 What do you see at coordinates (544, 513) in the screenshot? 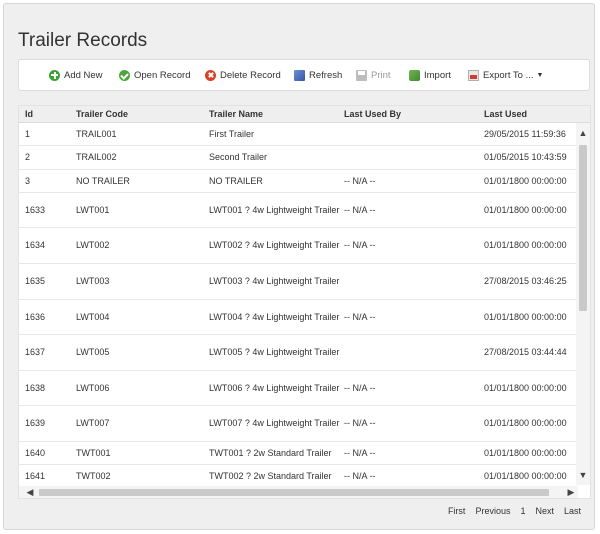
I see `pager-next-link: Next` at bounding box center [544, 513].